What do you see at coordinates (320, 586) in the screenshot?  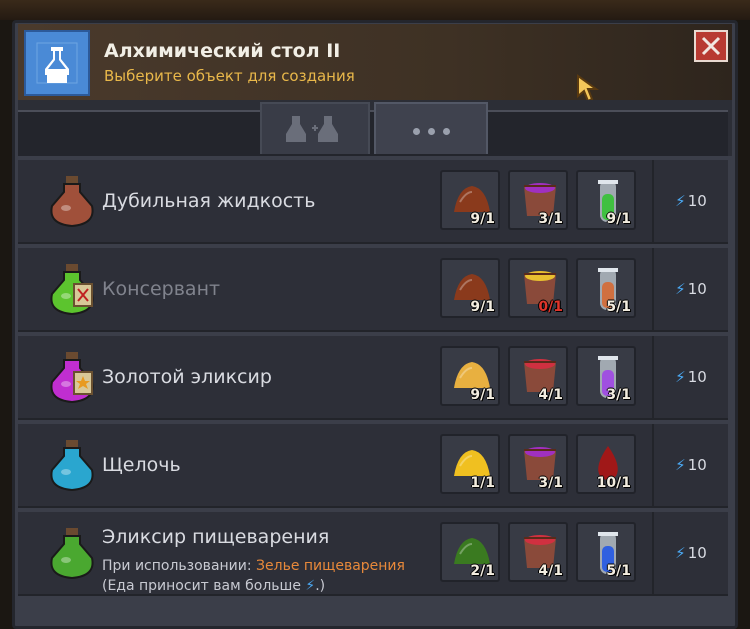 I see `description-end: .)` at bounding box center [320, 586].